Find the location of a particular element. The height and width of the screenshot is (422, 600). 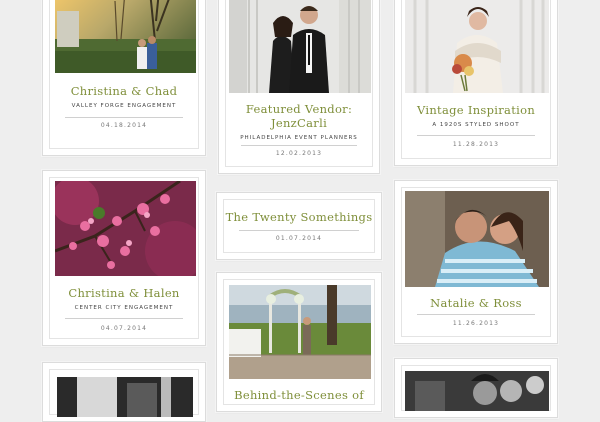

post-card-bottom-left is located at coordinates (124, 392).